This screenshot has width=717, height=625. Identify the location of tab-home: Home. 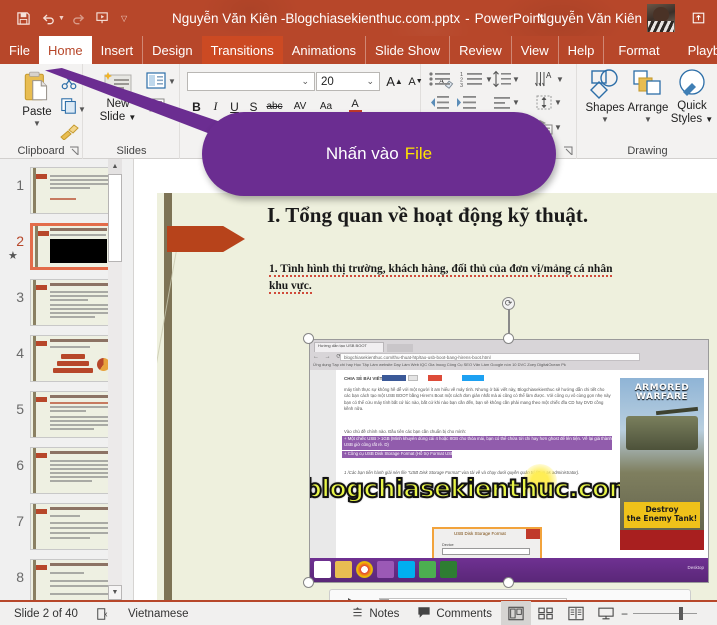
(65, 50).